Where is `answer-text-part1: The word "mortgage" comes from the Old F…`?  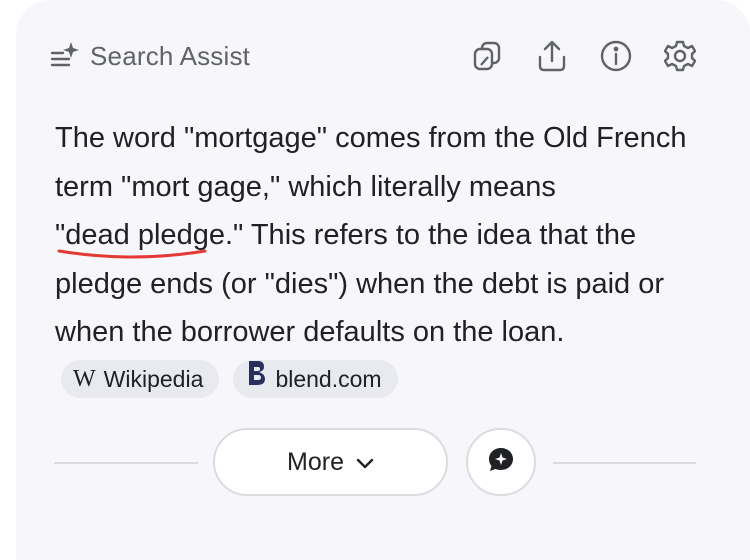 answer-text-part1: The word "mortgage" comes from the Old F… is located at coordinates (371, 162).